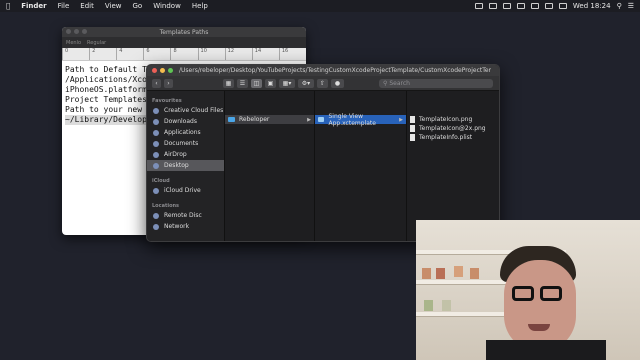 The width and height of the screenshot is (640, 360). Describe the element at coordinates (156, 215) in the screenshot. I see `remote-disc-icon` at that location.